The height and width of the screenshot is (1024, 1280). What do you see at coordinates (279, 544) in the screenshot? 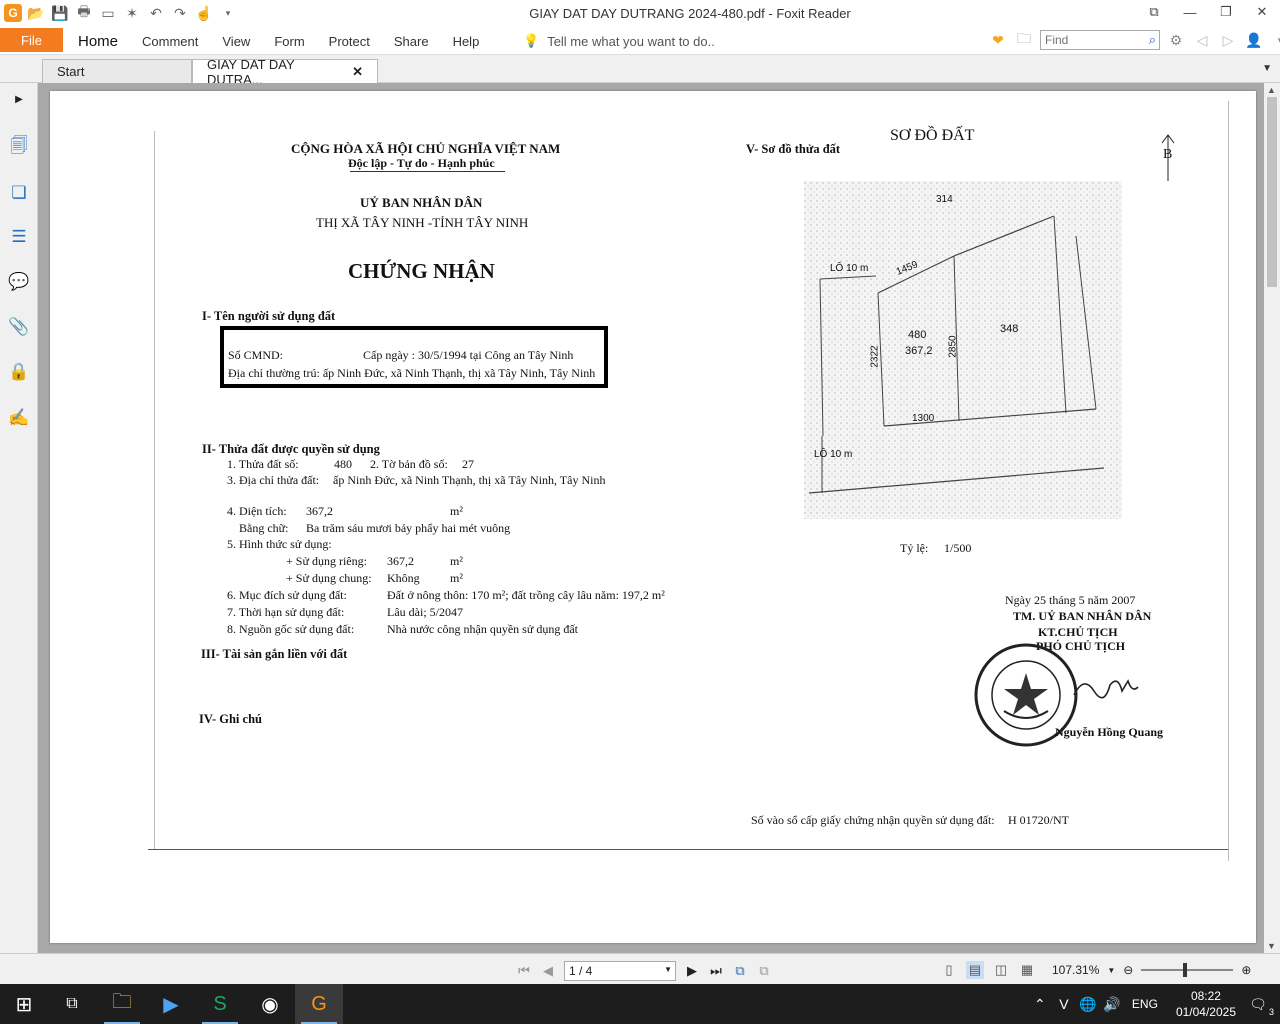
I see `use-form-label: 5. Hình thức sử dụng:` at bounding box center [279, 544].